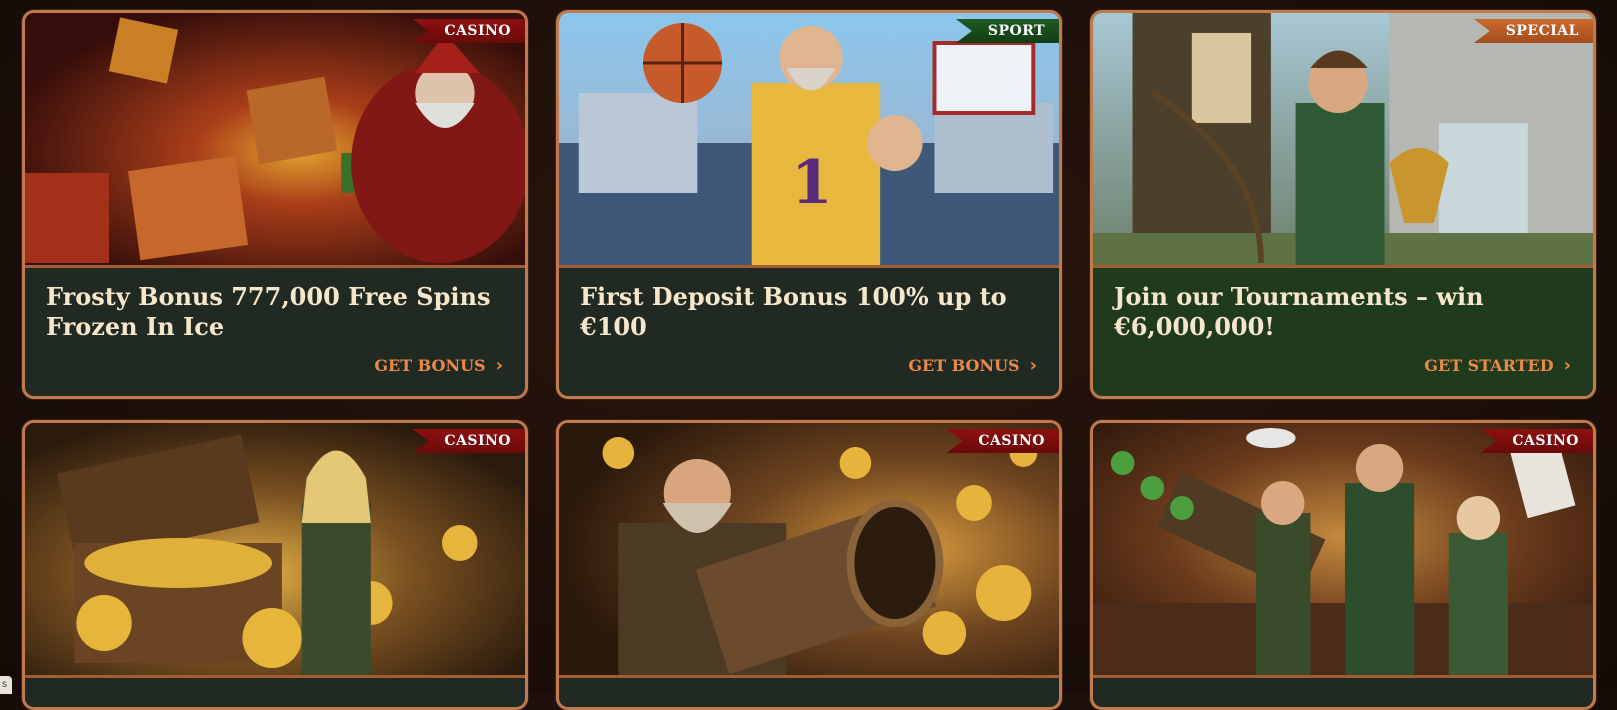 Image resolution: width=1617 pixels, height=710 pixels. I want to click on get-started-link: GET STARTED ›, so click(1497, 365).